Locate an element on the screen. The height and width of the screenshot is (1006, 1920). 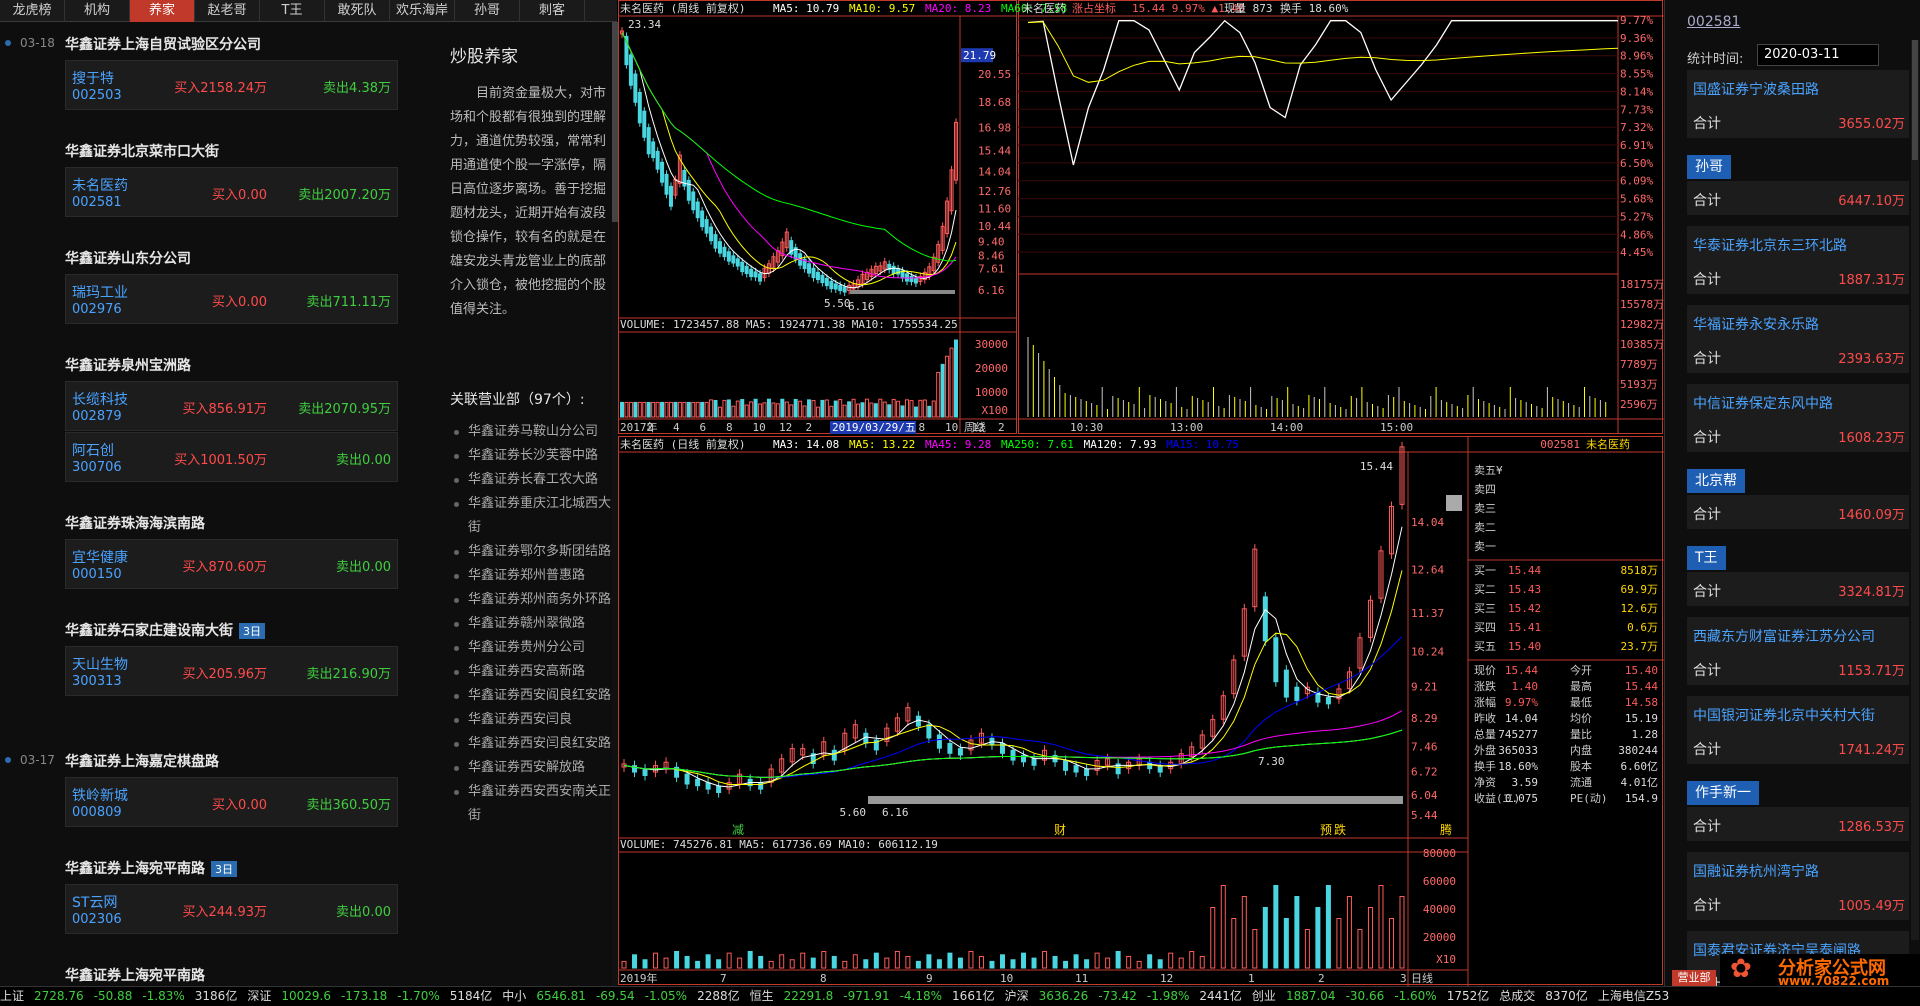
stock-code: 300313 is located at coordinates (97, 681).